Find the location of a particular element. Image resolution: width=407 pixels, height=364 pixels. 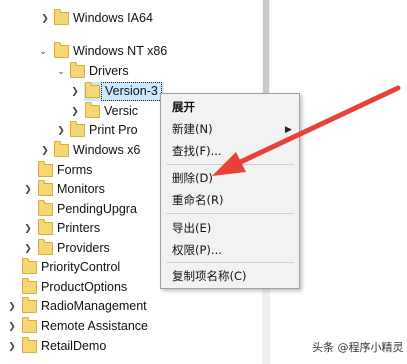

menu-item-delete: 删除(D) is located at coordinates (192, 178).